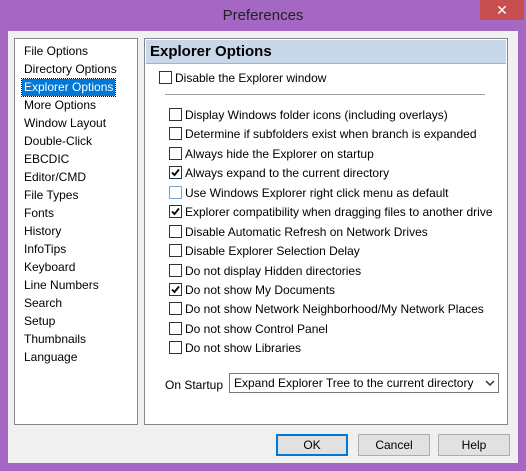 Image resolution: width=526 pixels, height=471 pixels. What do you see at coordinates (56, 51) in the screenshot?
I see `sidebar-item-file-options: File Options` at bounding box center [56, 51].